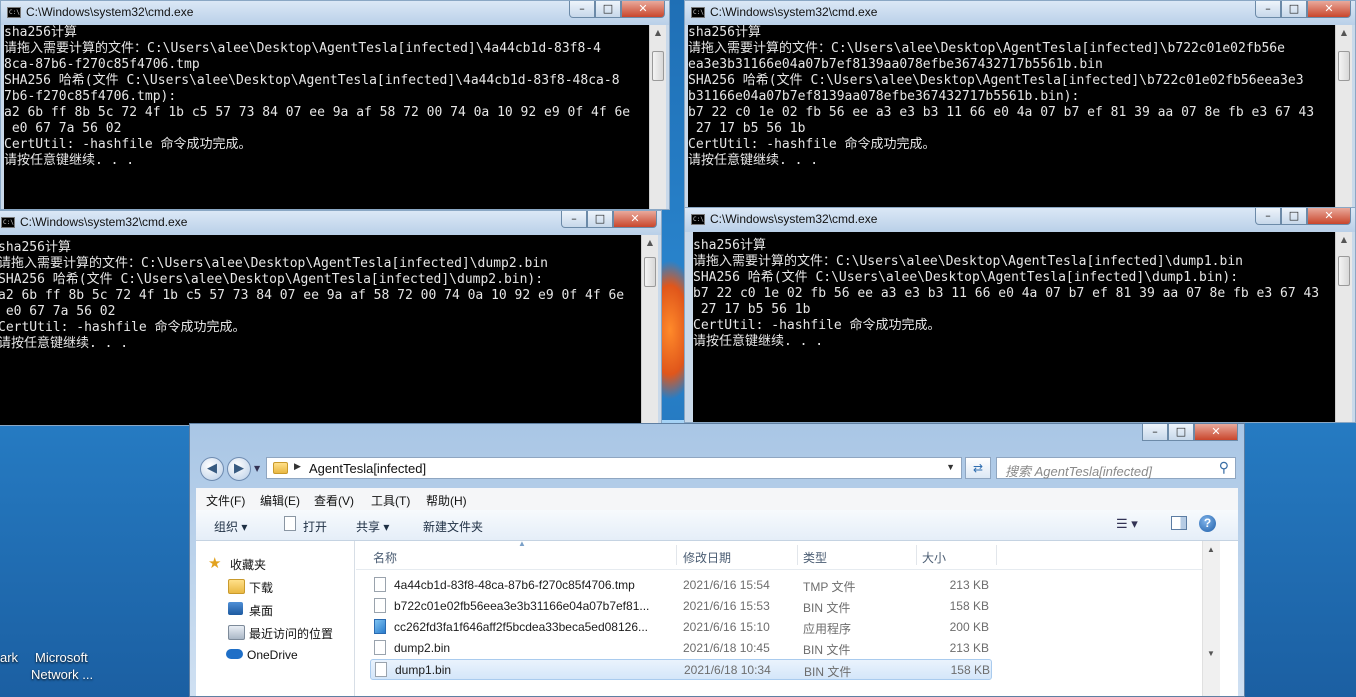  Describe the element at coordinates (235, 608) in the screenshot. I see `desktop-icon` at that location.